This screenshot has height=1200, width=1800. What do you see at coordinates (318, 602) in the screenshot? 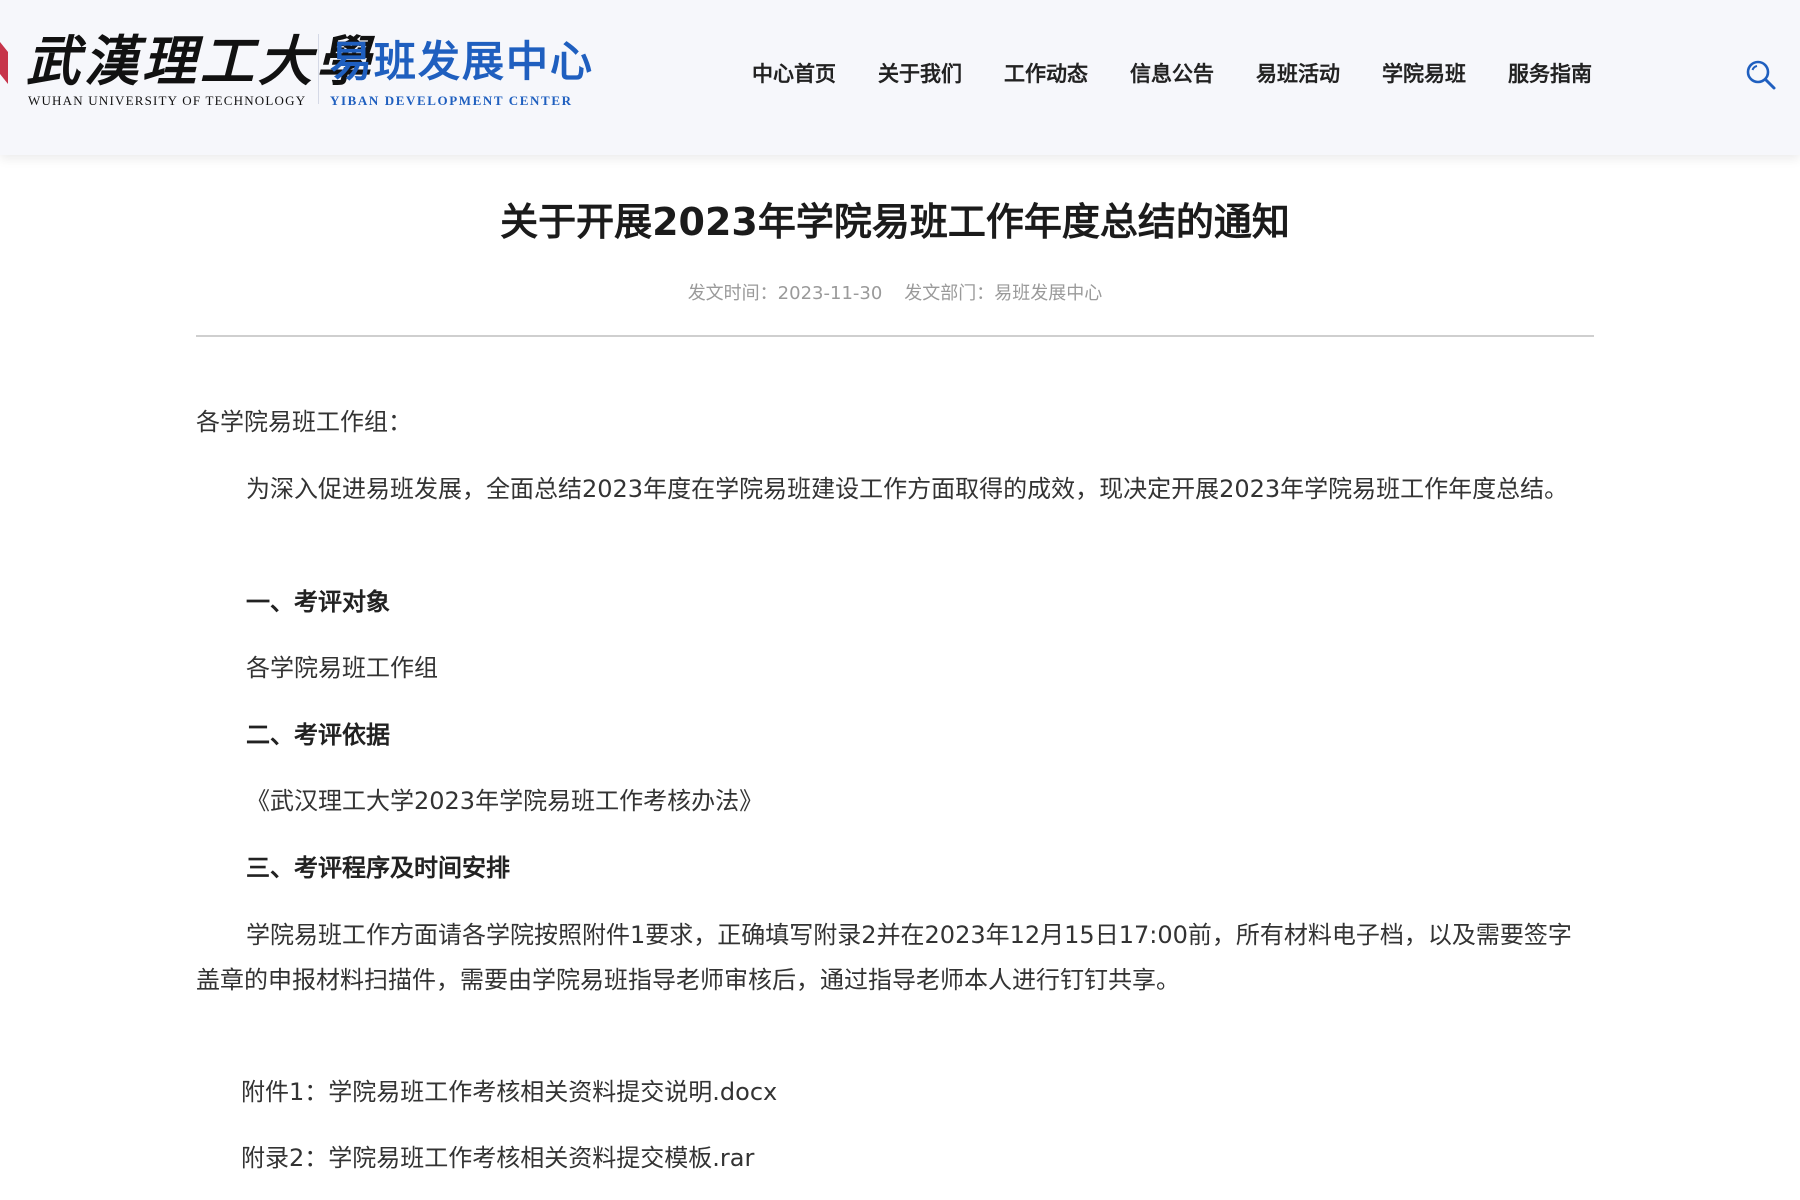
I see `section-heading: 一、考评对象` at bounding box center [318, 602].